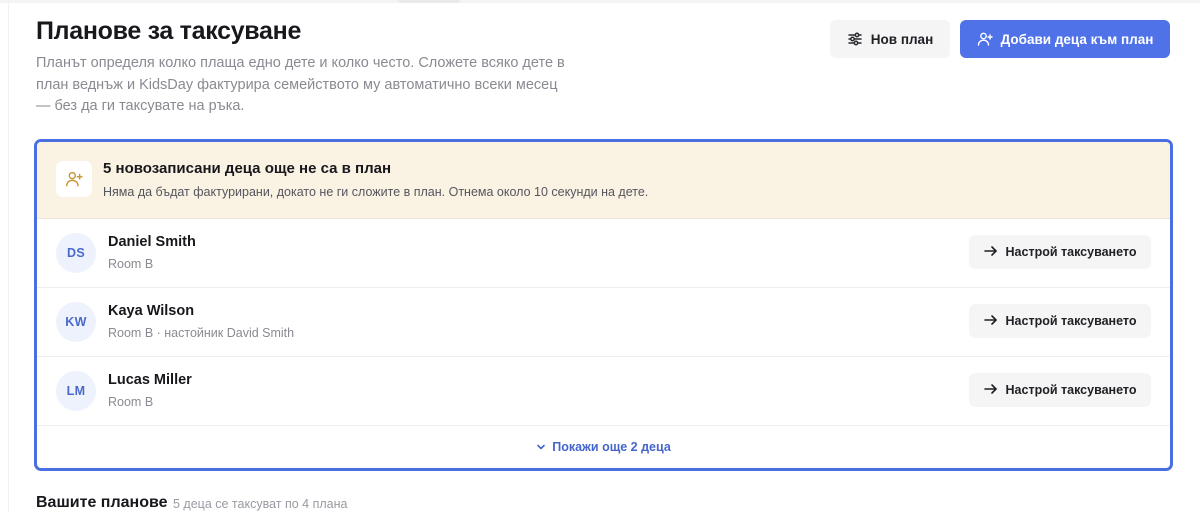 The height and width of the screenshot is (512, 1200). I want to click on new-plan-button: Нов план, so click(890, 39).